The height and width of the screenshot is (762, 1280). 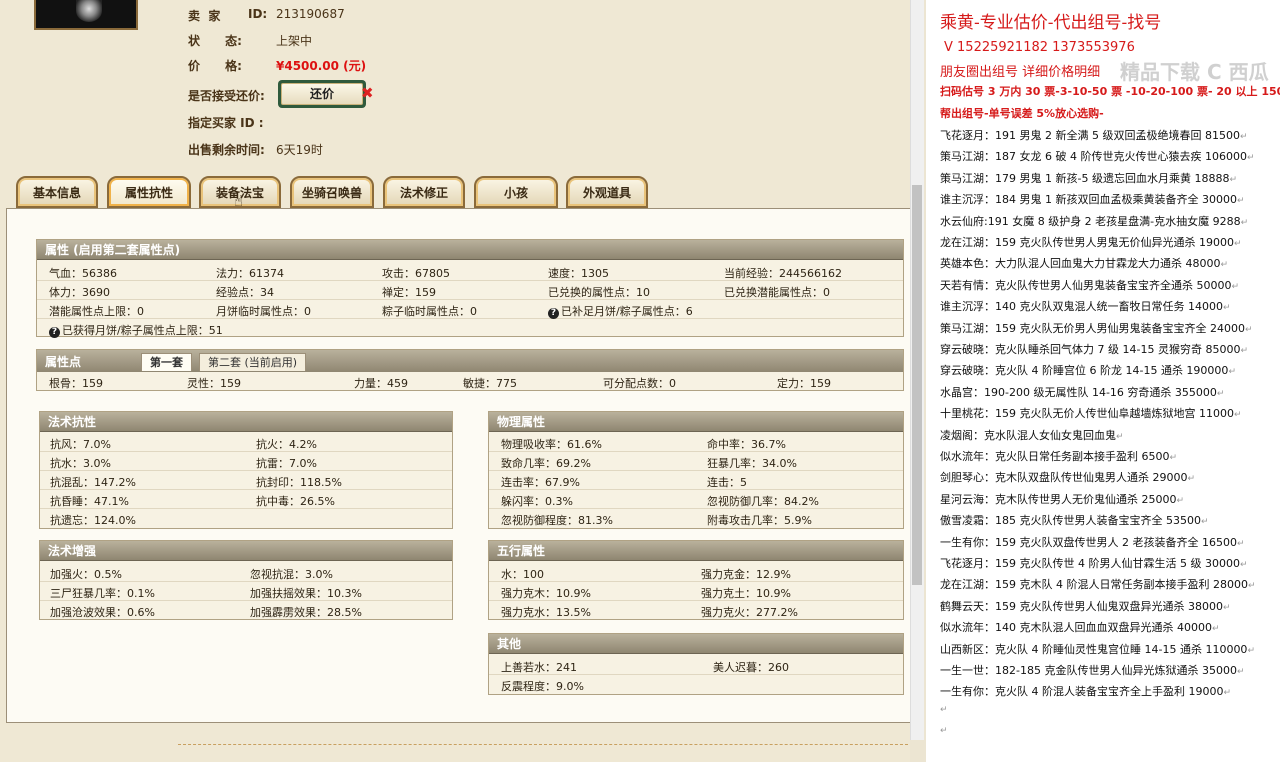 What do you see at coordinates (142, 330) in the screenshot?
I see `attr-note-label: 已获得月饼/粽子属性点上限：51` at bounding box center [142, 330].